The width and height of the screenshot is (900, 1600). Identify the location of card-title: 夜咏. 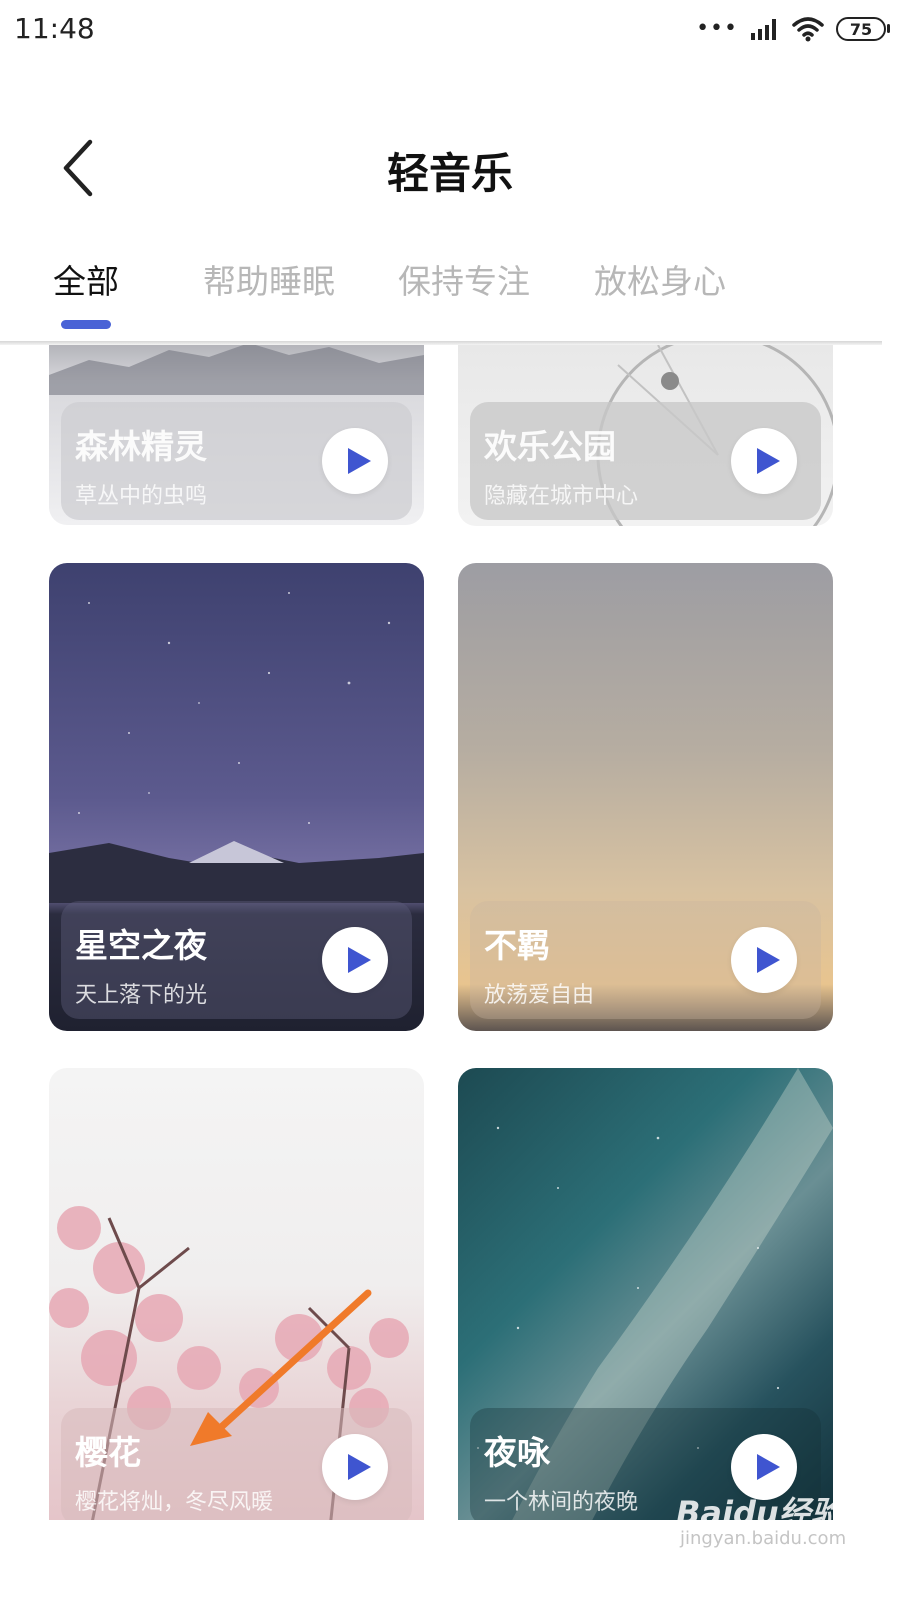
(517, 1452).